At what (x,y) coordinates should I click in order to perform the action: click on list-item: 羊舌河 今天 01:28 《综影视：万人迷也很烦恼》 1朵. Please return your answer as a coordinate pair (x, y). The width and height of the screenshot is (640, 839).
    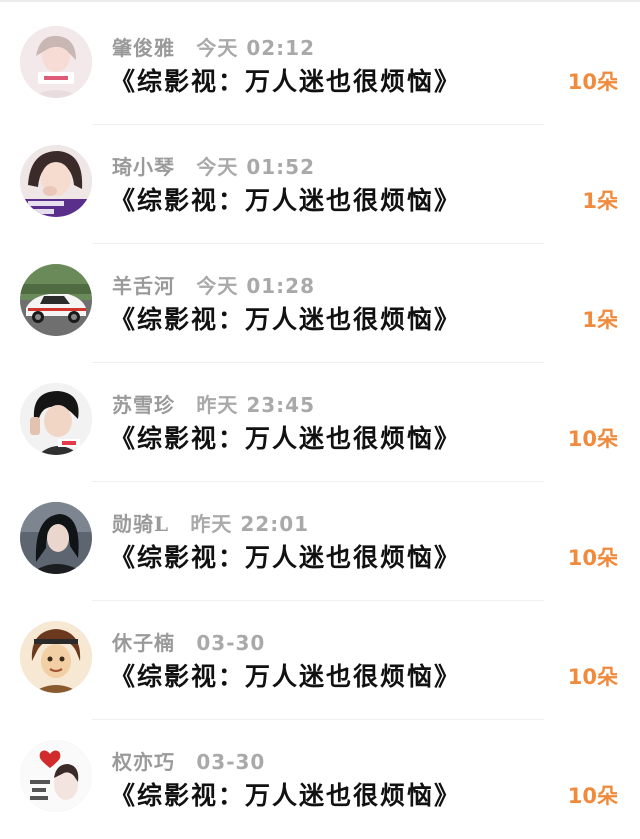
    Looking at the image, I should click on (320, 303).